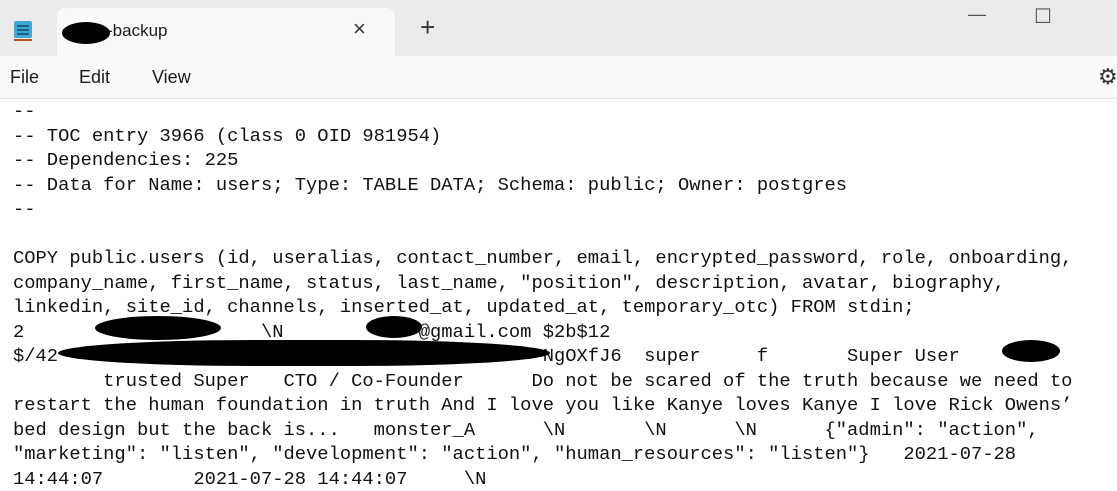 The image size is (1117, 491). What do you see at coordinates (137, 31) in the screenshot?
I see `tab-title: -backup` at bounding box center [137, 31].